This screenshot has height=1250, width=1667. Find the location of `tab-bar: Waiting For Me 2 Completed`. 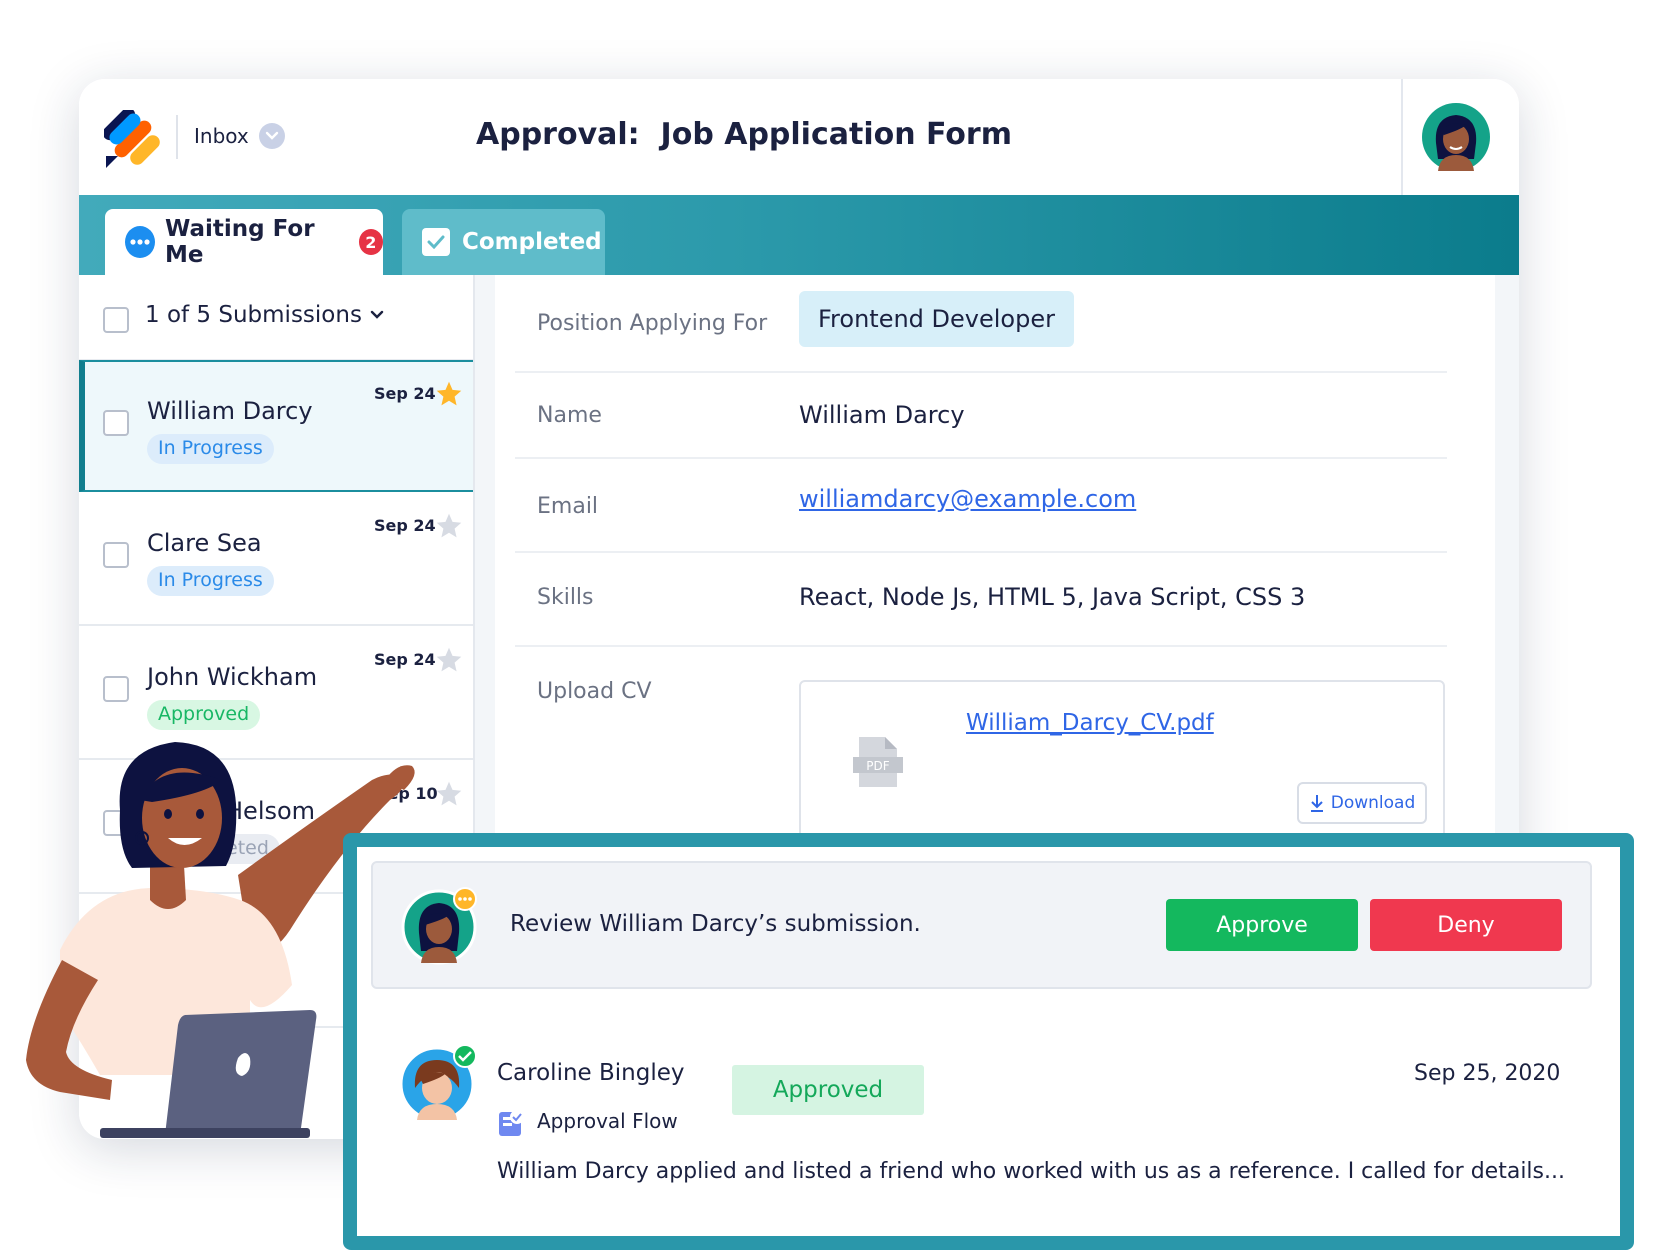

tab-bar: Waiting For Me 2 Completed is located at coordinates (799, 235).